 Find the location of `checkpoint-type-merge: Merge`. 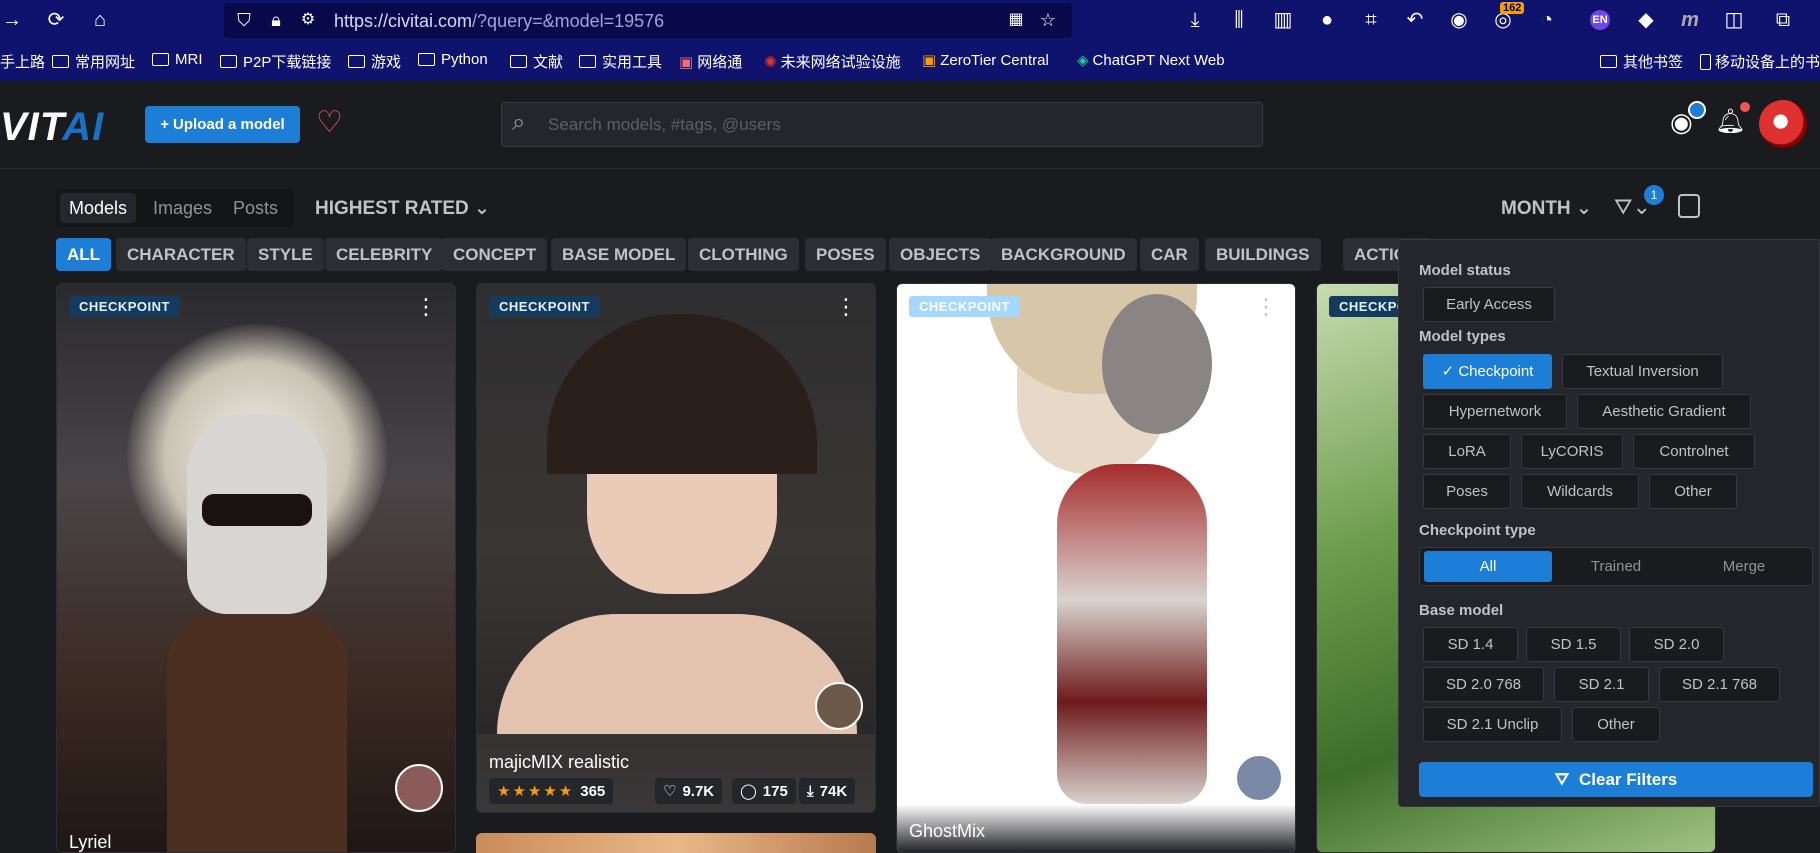

checkpoint-type-merge: Merge is located at coordinates (1744, 566).